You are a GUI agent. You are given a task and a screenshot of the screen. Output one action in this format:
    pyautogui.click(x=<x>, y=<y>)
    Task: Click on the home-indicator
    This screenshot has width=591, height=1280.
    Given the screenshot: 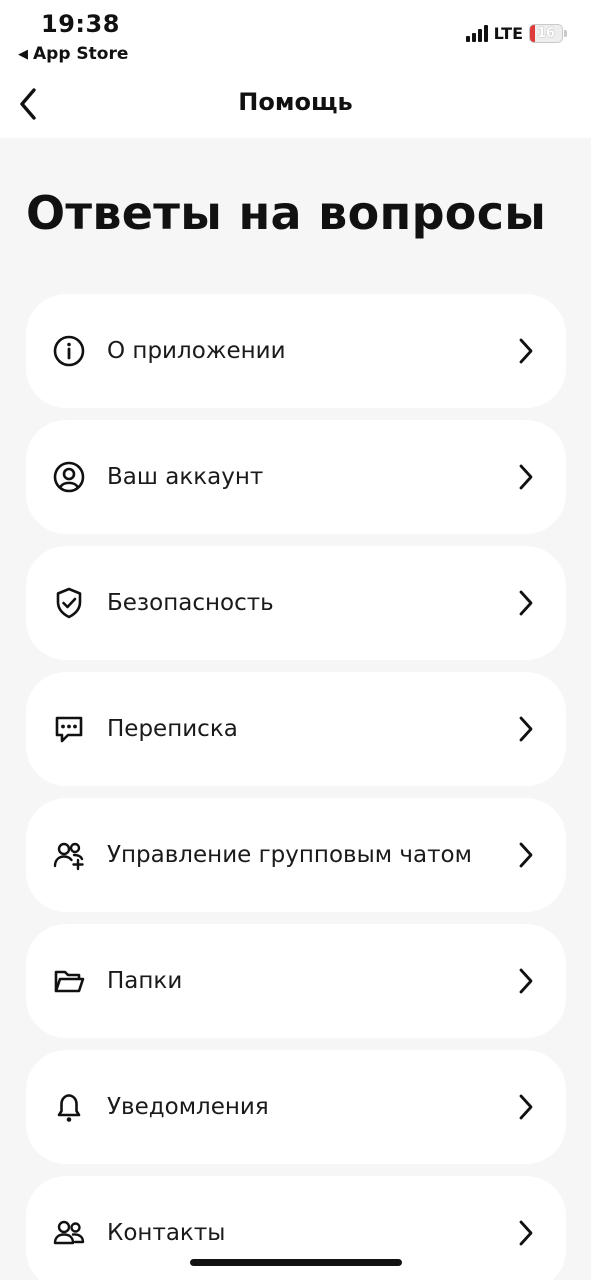 What is the action you would take?
    pyautogui.click(x=296, y=1262)
    